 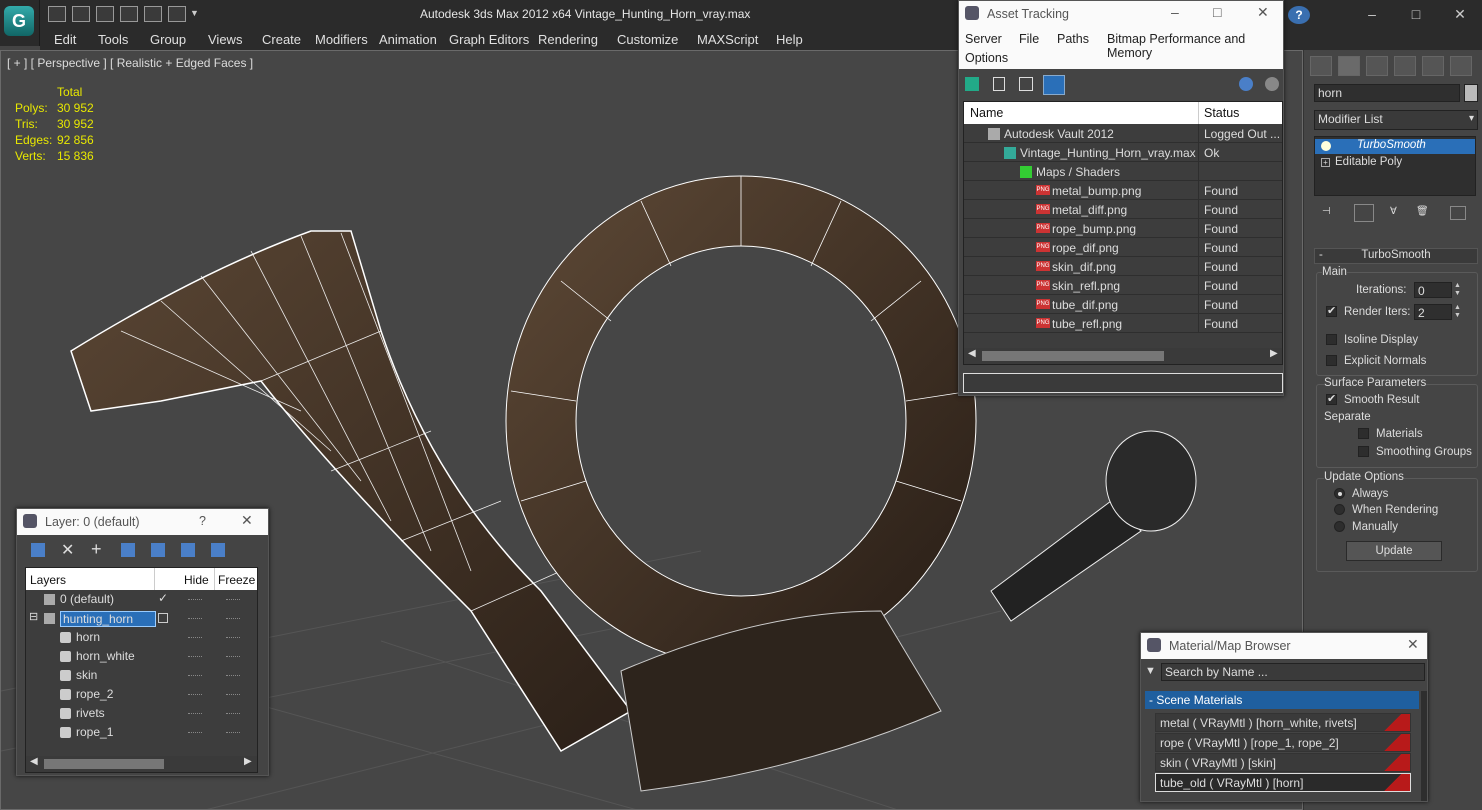 What do you see at coordinates (141, 713) in the screenshot?
I see `layer-row: rivets` at bounding box center [141, 713].